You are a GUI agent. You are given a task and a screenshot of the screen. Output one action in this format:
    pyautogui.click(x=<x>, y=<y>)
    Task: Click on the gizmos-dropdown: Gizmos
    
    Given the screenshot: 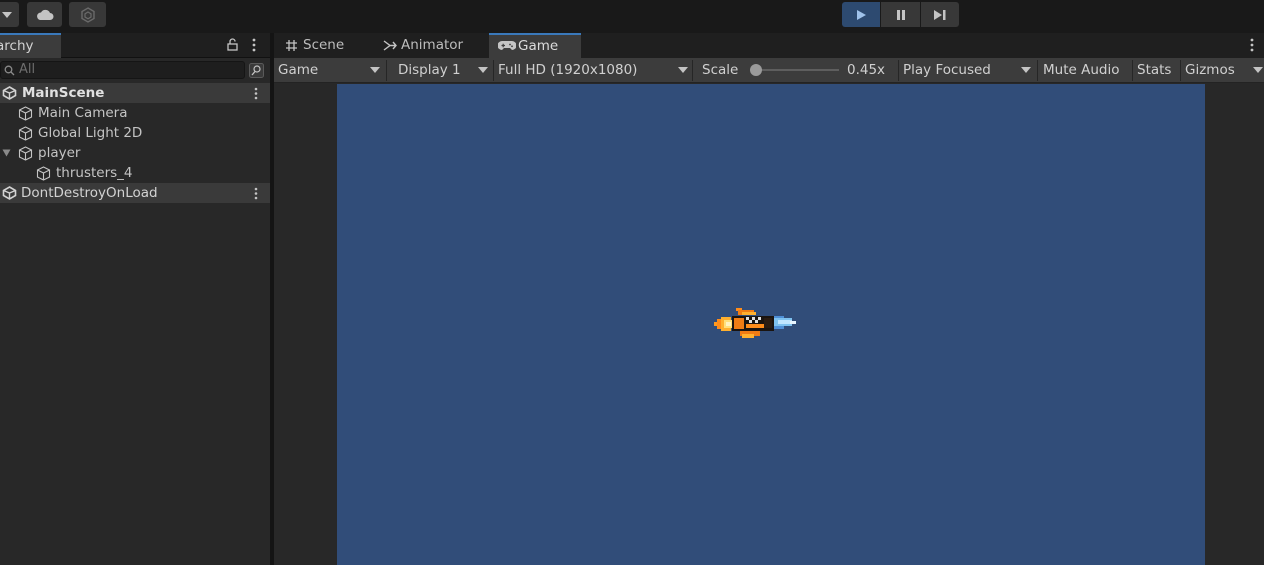 What is the action you would take?
    pyautogui.click(x=1222, y=70)
    